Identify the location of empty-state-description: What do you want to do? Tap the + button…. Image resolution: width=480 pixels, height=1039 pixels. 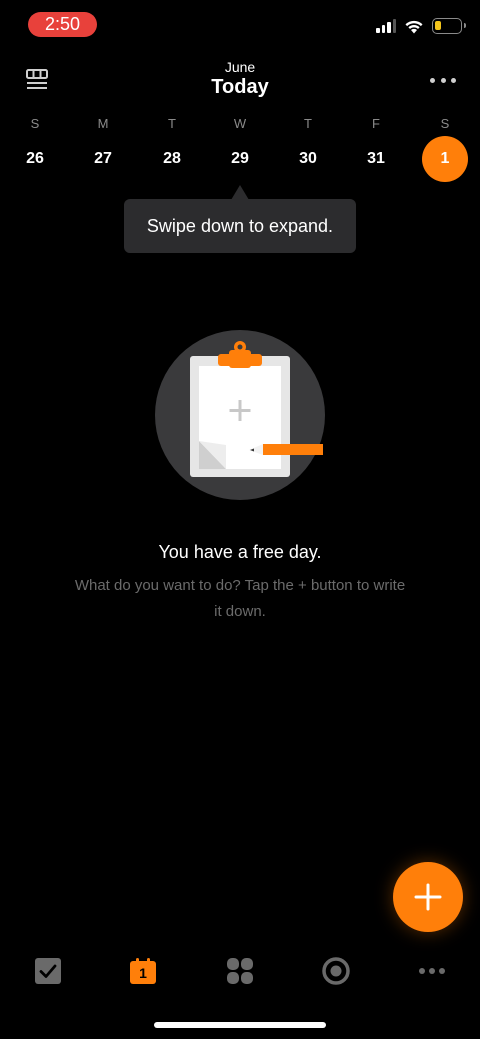
(240, 598).